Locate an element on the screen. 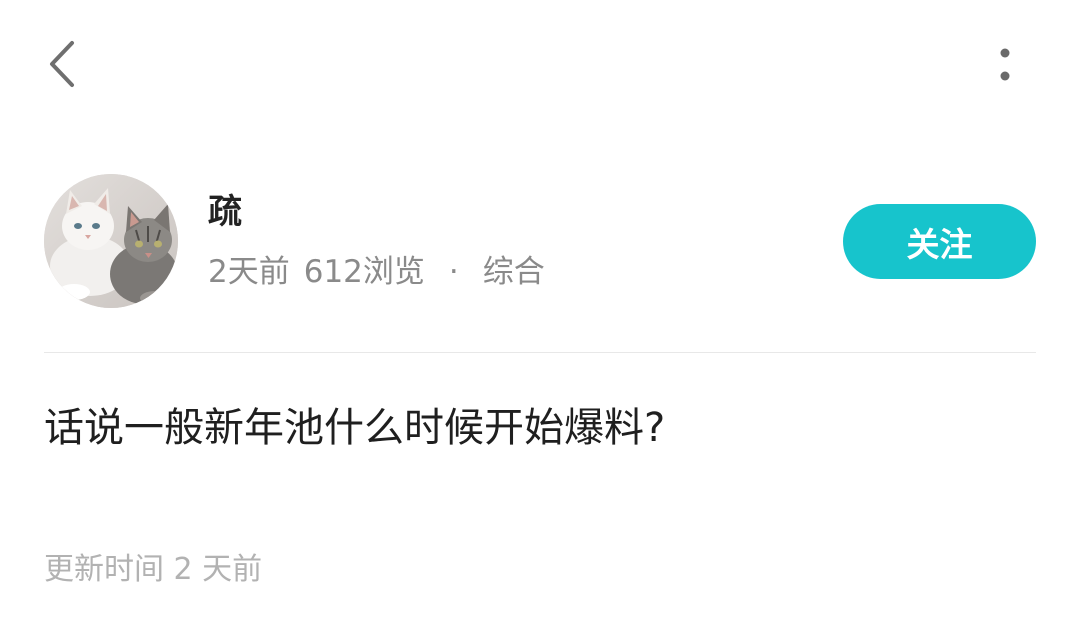 This screenshot has width=1080, height=637. more-vertical-icon is located at coordinates (1005, 64).